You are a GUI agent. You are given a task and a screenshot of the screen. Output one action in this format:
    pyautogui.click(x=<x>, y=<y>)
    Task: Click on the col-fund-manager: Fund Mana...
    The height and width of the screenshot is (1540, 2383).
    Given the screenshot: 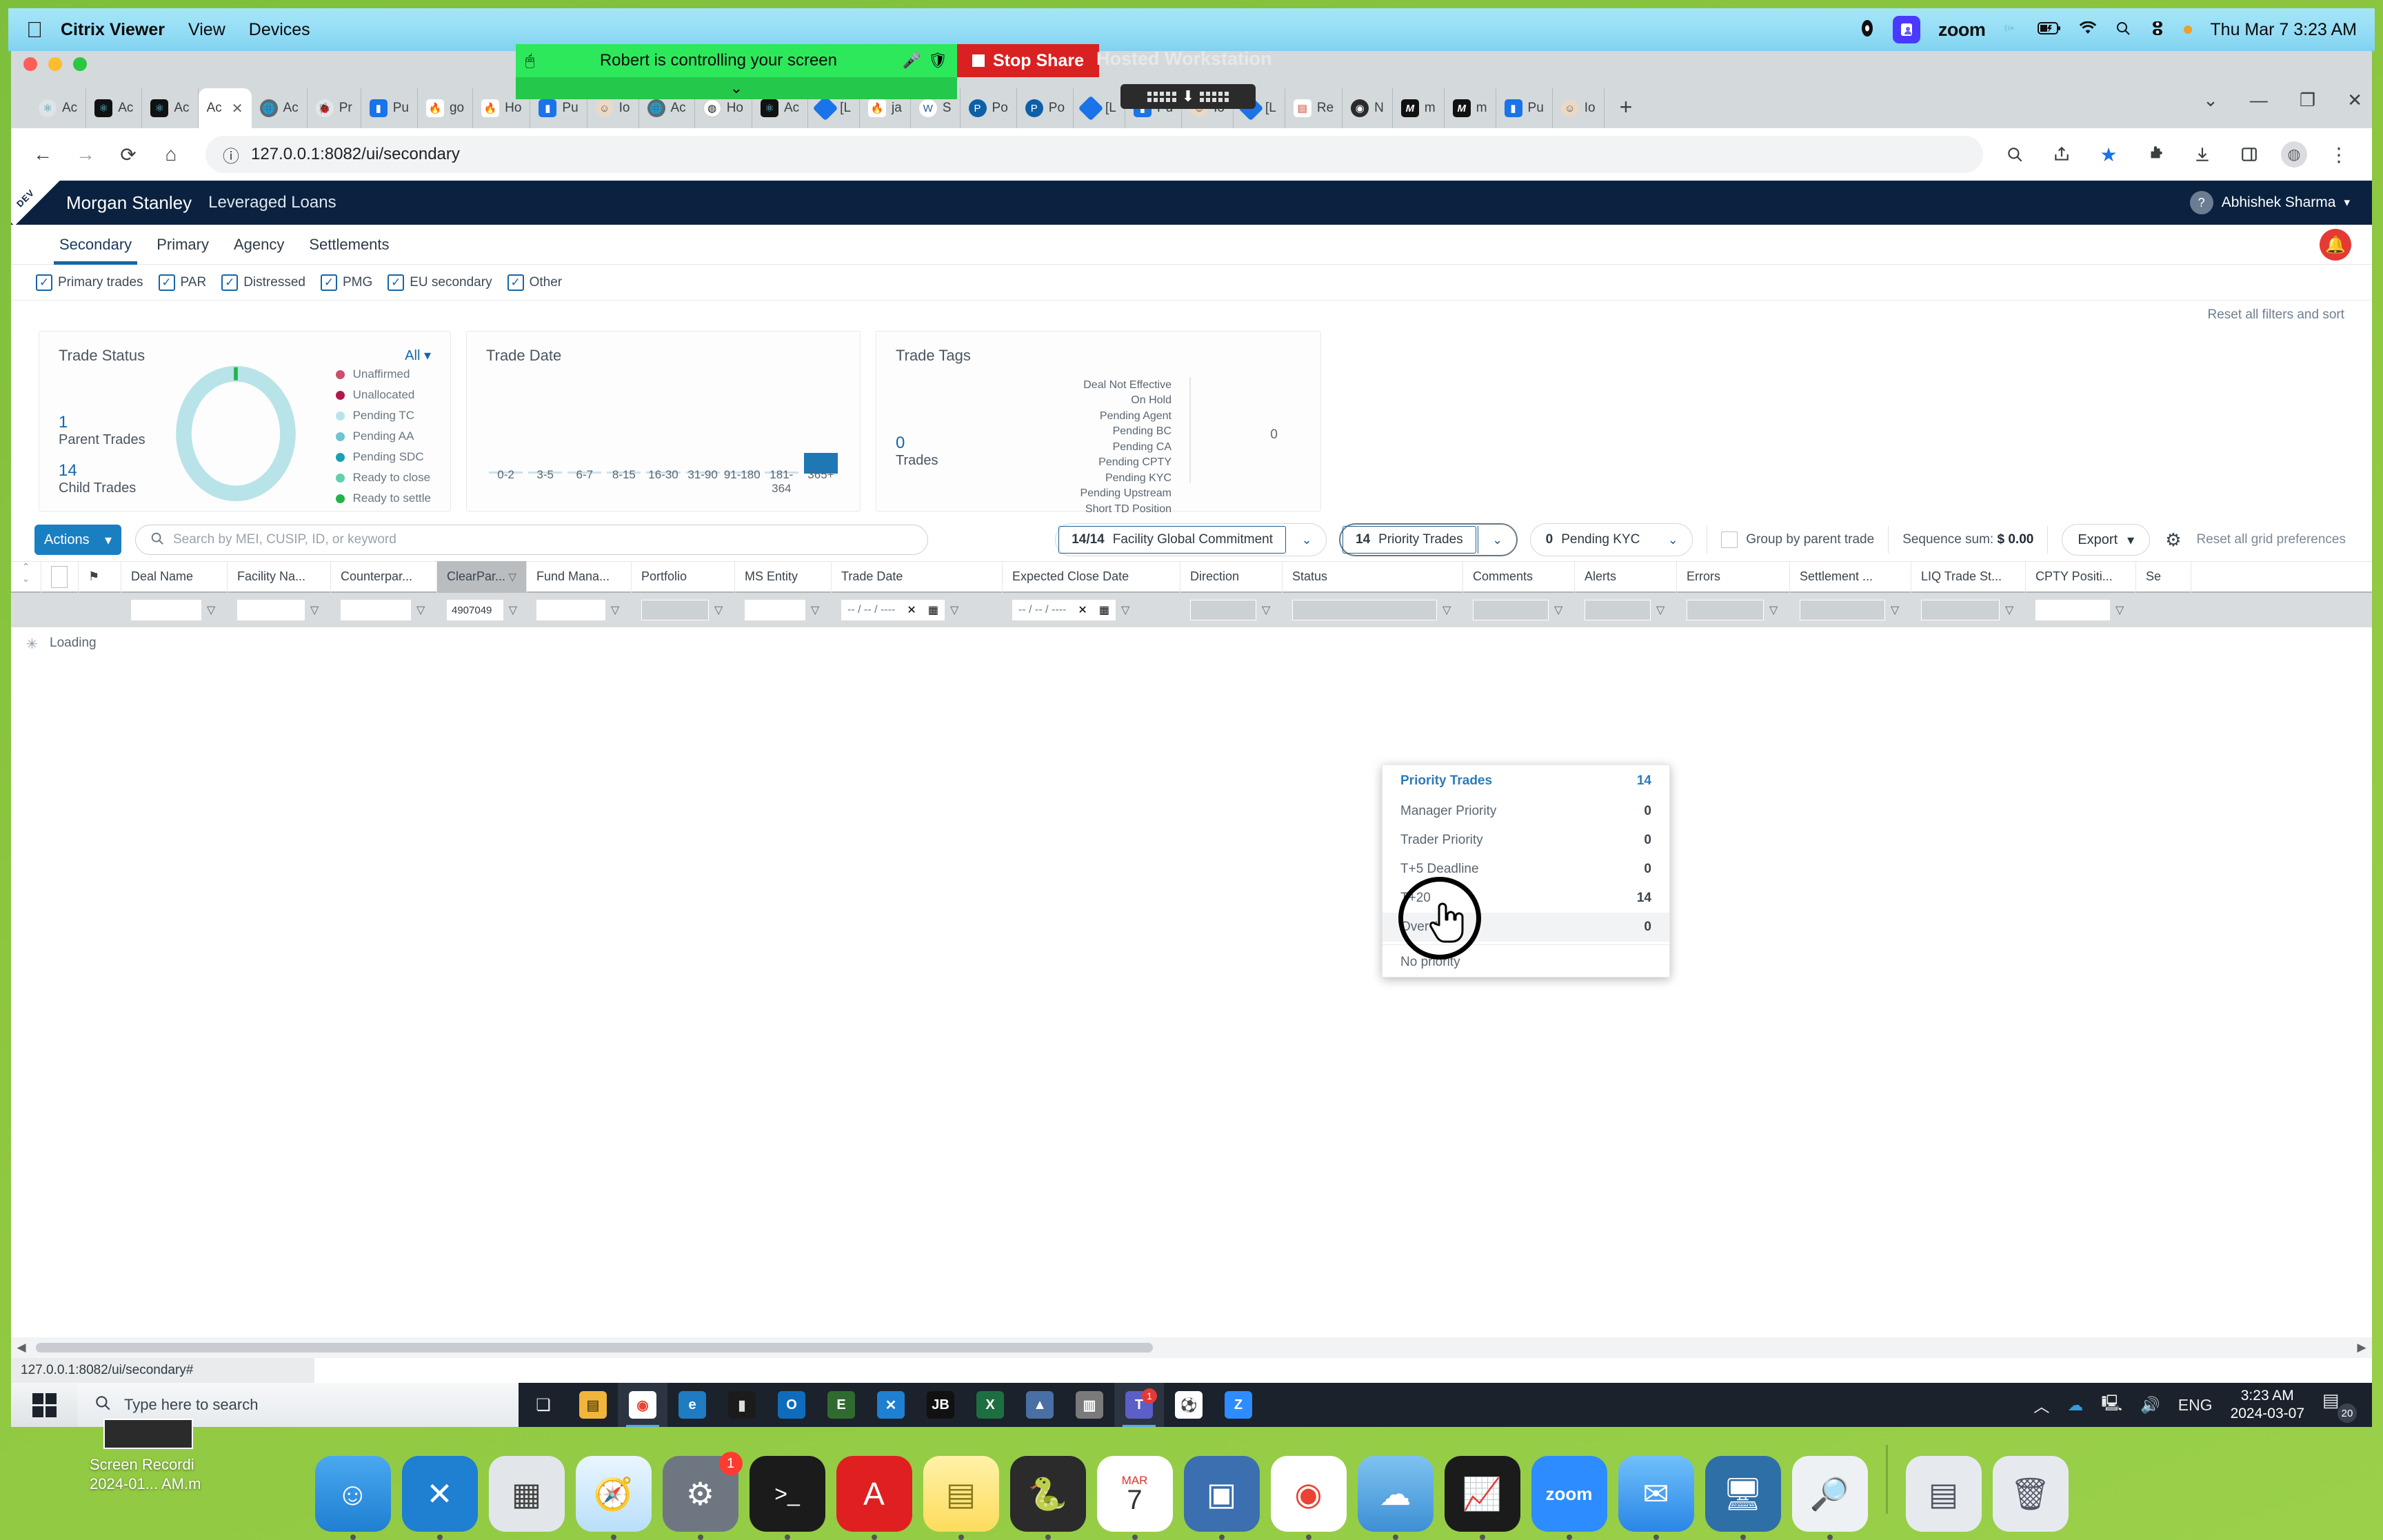 What is the action you would take?
    pyautogui.click(x=579, y=577)
    